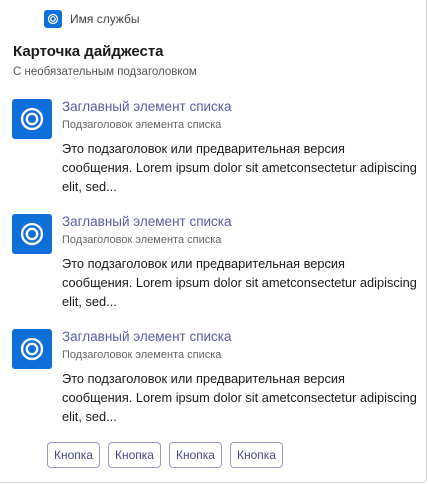  What do you see at coordinates (165, 455) in the screenshot?
I see `action-bar: Кнопка Кнопка Кнопка Кнопка` at bounding box center [165, 455].